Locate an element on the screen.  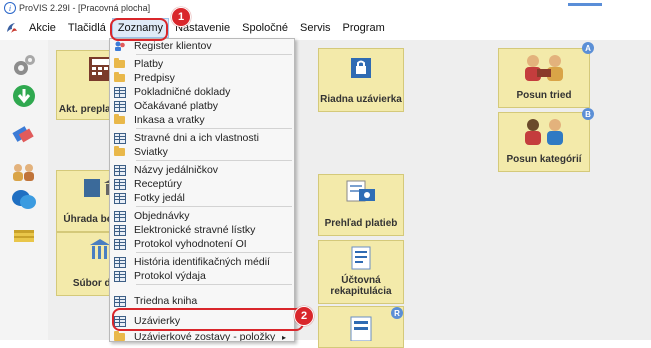
menu-item-elektronicke-stravne-listky: Elektronické stravné lístky is located at coordinates (202, 230).